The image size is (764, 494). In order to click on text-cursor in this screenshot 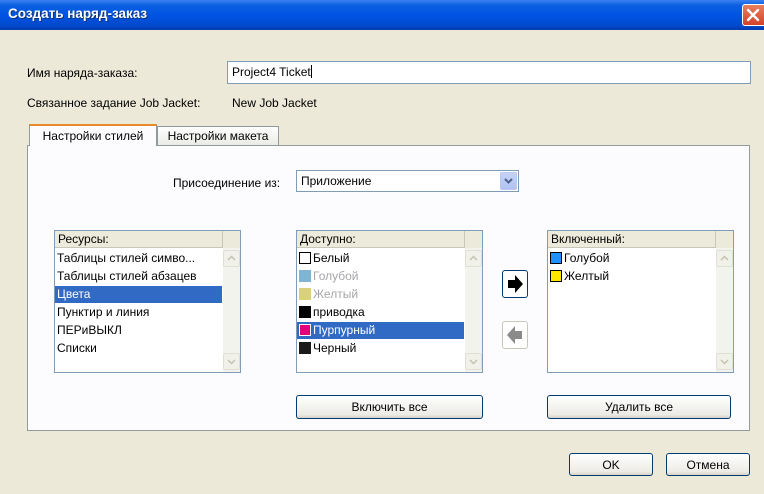, I will do `click(311, 71)`.